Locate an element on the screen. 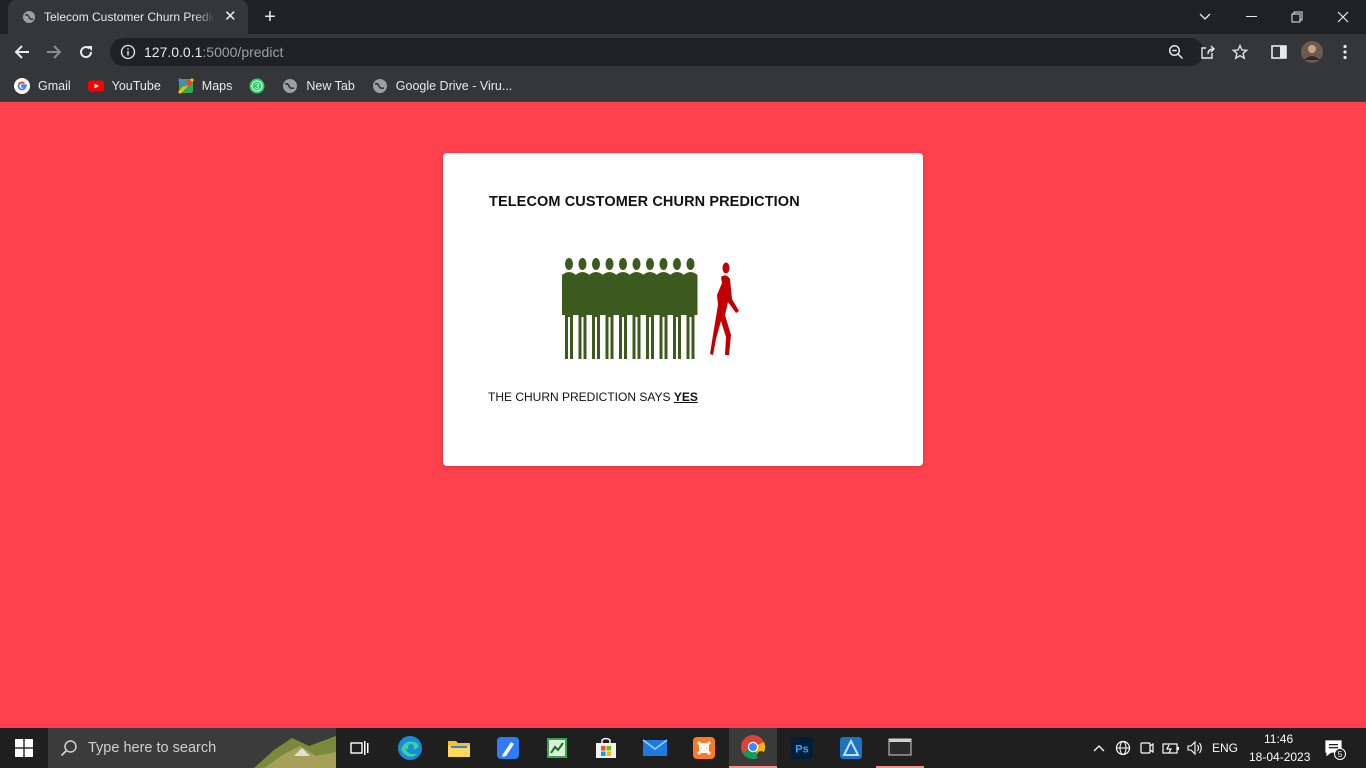 The image size is (1366, 768). result-value: YES is located at coordinates (685, 397).